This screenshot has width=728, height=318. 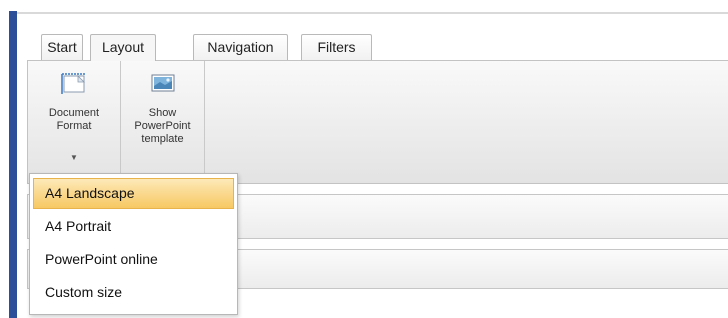 I want to click on tab-layout: Layout, so click(x=123, y=47).